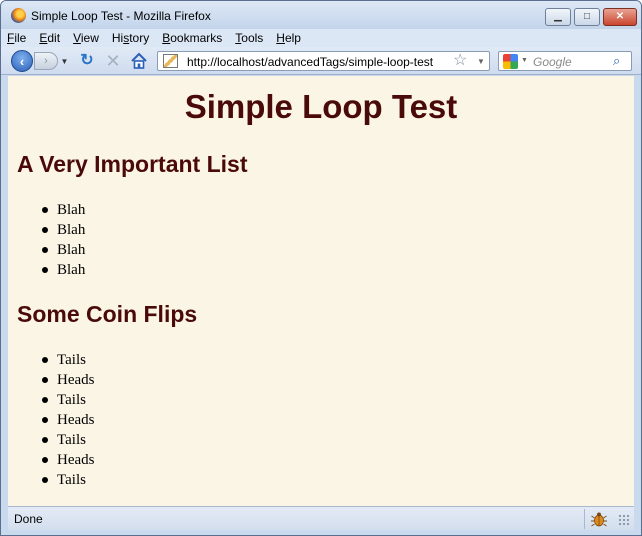 The width and height of the screenshot is (642, 536). What do you see at coordinates (192, 38) in the screenshot?
I see `menu-bookmarks: Bookmarks` at bounding box center [192, 38].